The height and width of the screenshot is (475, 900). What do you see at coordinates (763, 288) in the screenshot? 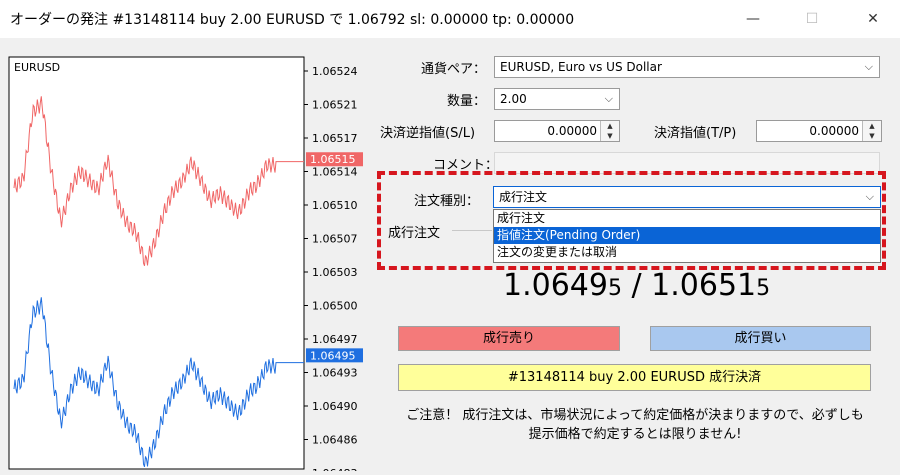
I see `ask-price-pip: 5` at bounding box center [763, 288].